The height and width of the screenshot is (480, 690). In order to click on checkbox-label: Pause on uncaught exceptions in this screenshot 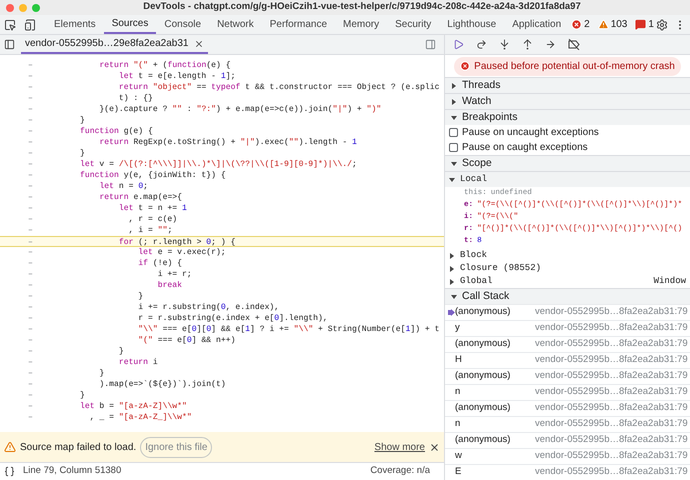, I will do `click(530, 133)`.